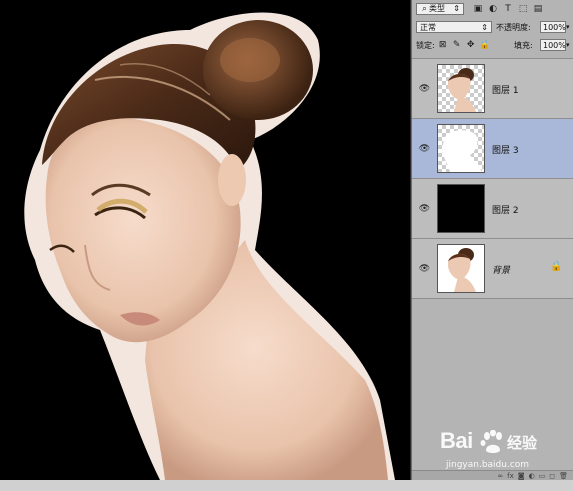 Image resolution: width=573 pixels, height=491 pixels. Describe the element at coordinates (491, 441) in the screenshot. I see `paw-icon` at that location.